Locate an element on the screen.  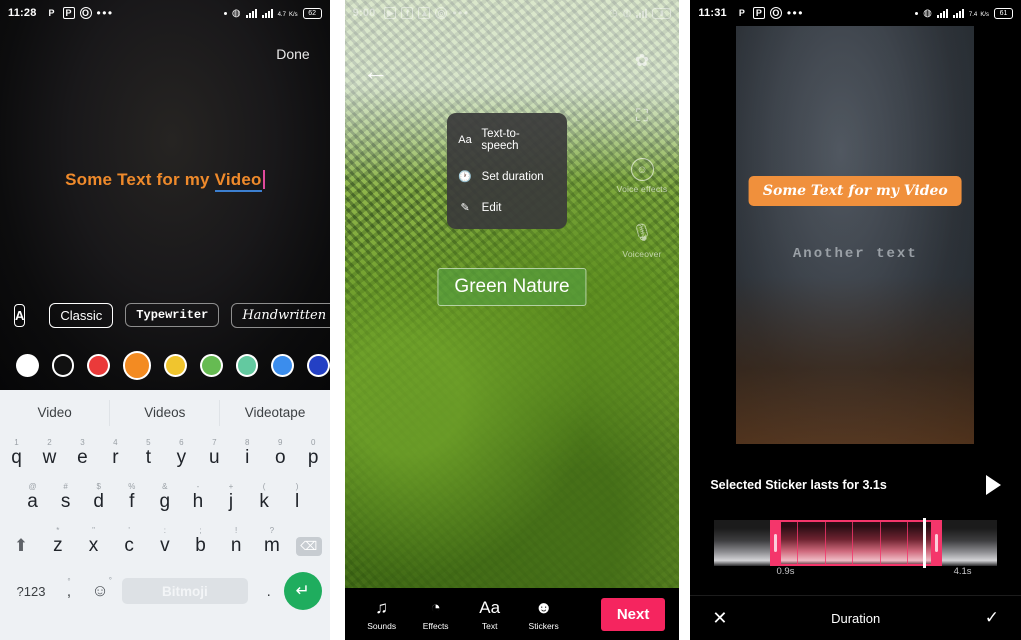
comma-key: °, is located at coordinates (69, 588).